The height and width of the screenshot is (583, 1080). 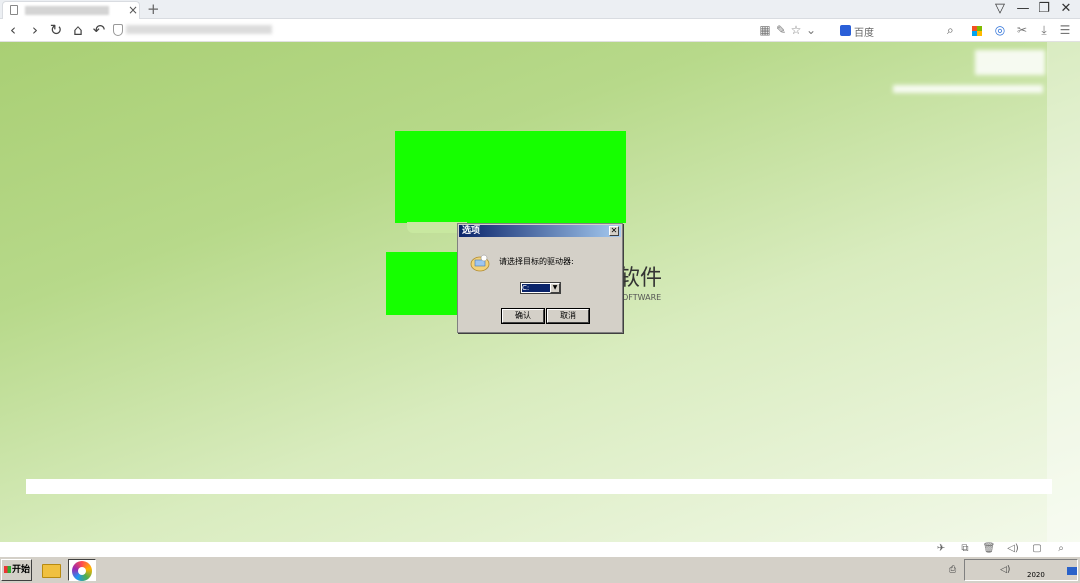 I want to click on redacted-banner-block, so click(x=510, y=177).